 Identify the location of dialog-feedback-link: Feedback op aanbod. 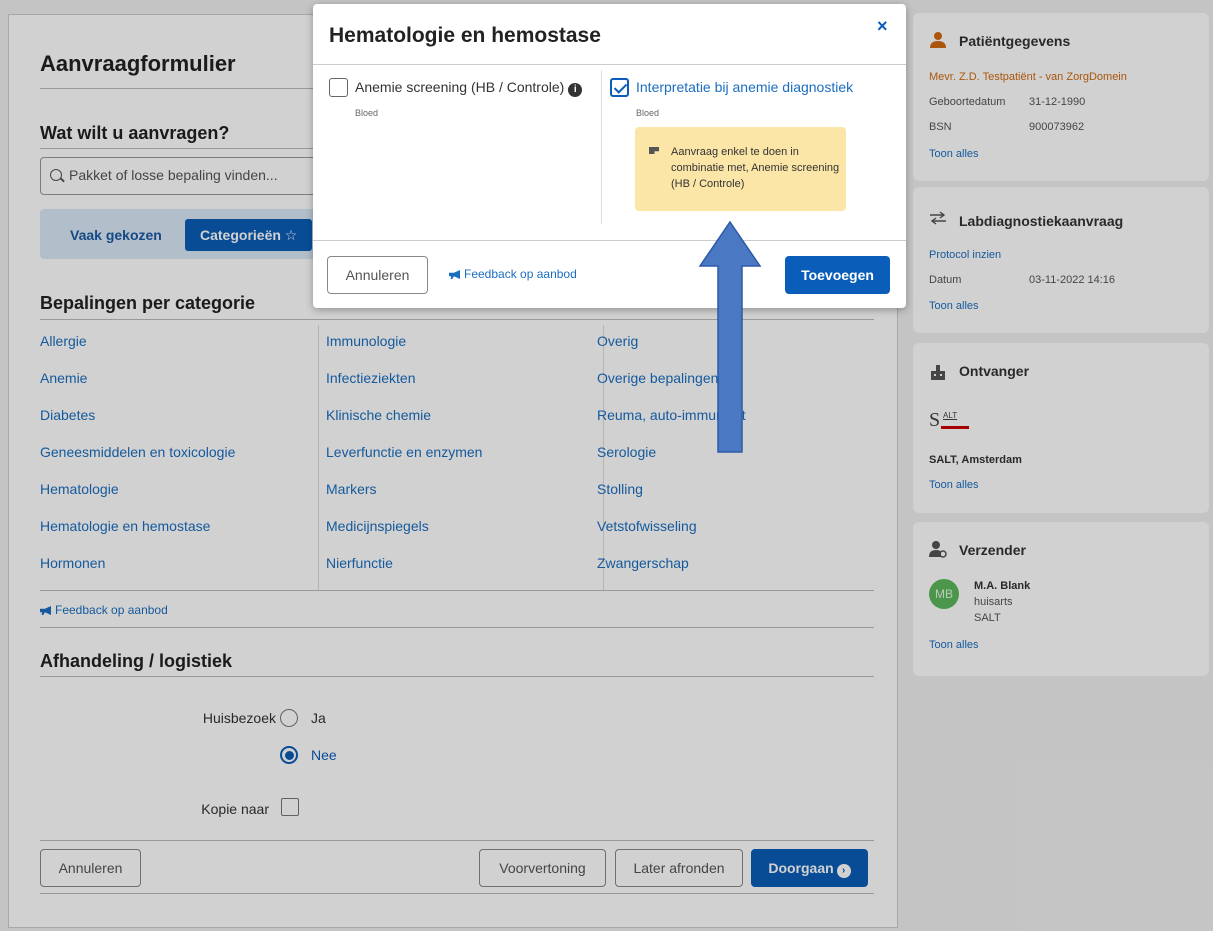
(513, 274).